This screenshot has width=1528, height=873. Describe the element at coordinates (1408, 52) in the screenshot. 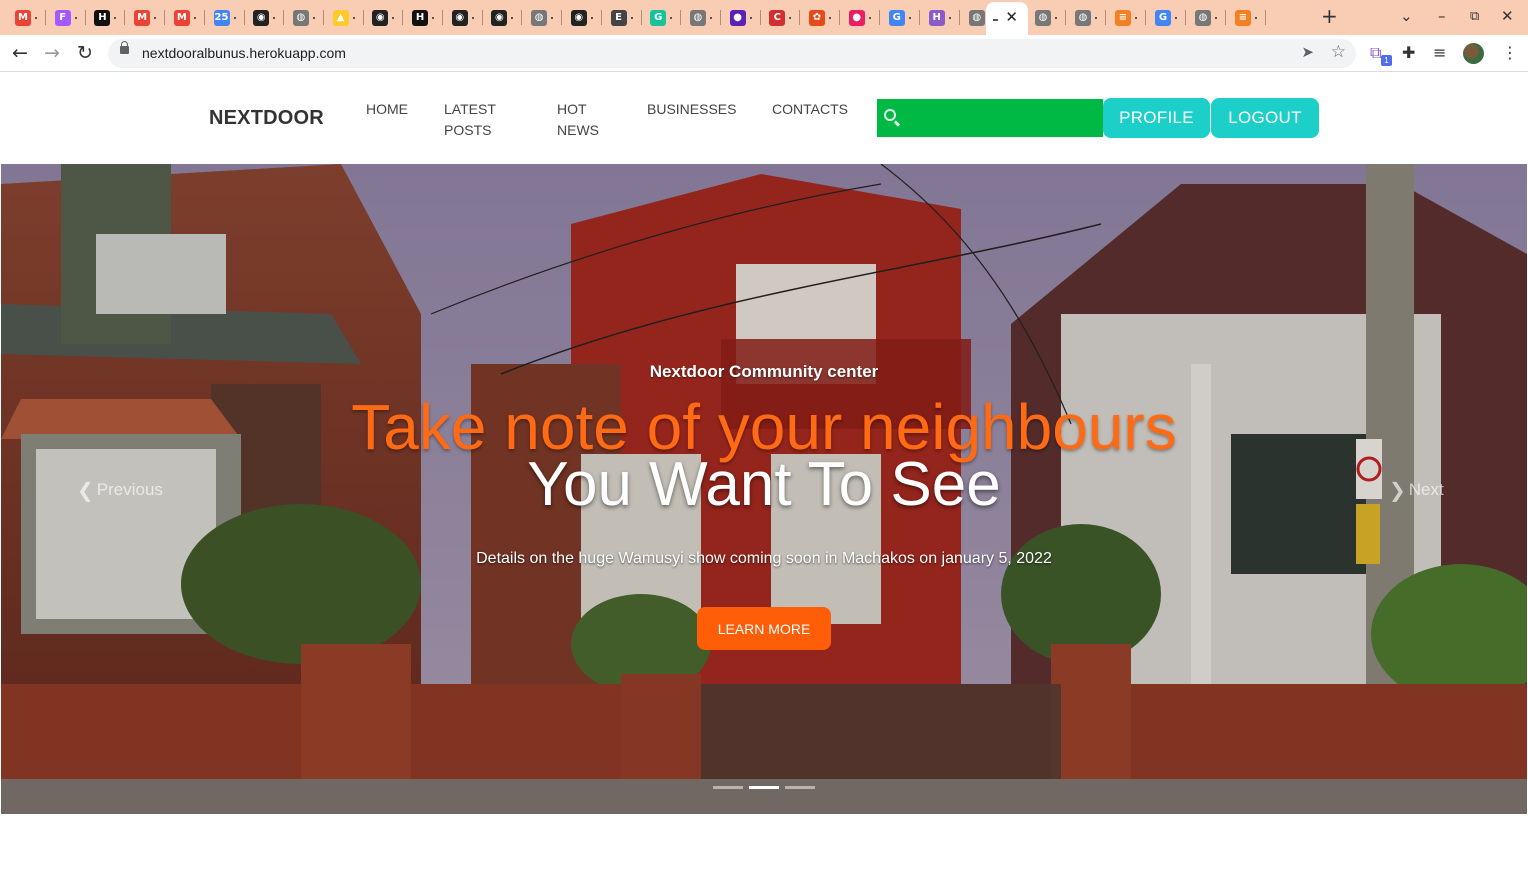

I see `puzzle-extensions-icon: ✚` at that location.